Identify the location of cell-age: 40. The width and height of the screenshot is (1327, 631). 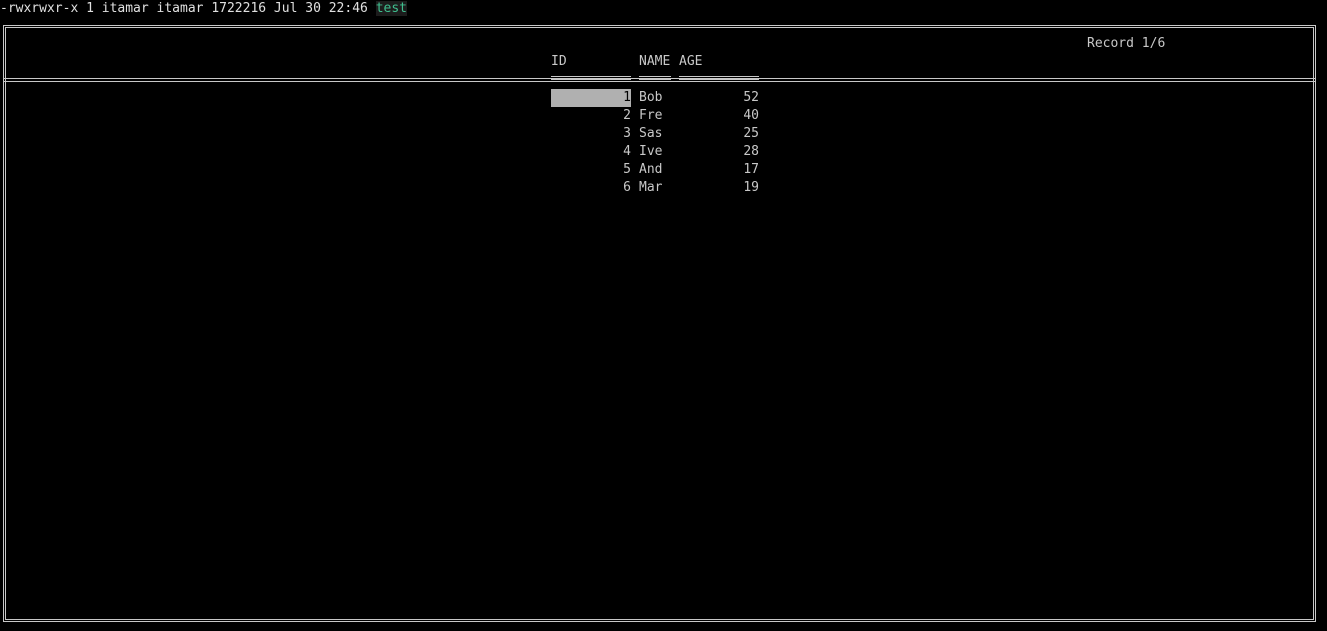
(731, 116).